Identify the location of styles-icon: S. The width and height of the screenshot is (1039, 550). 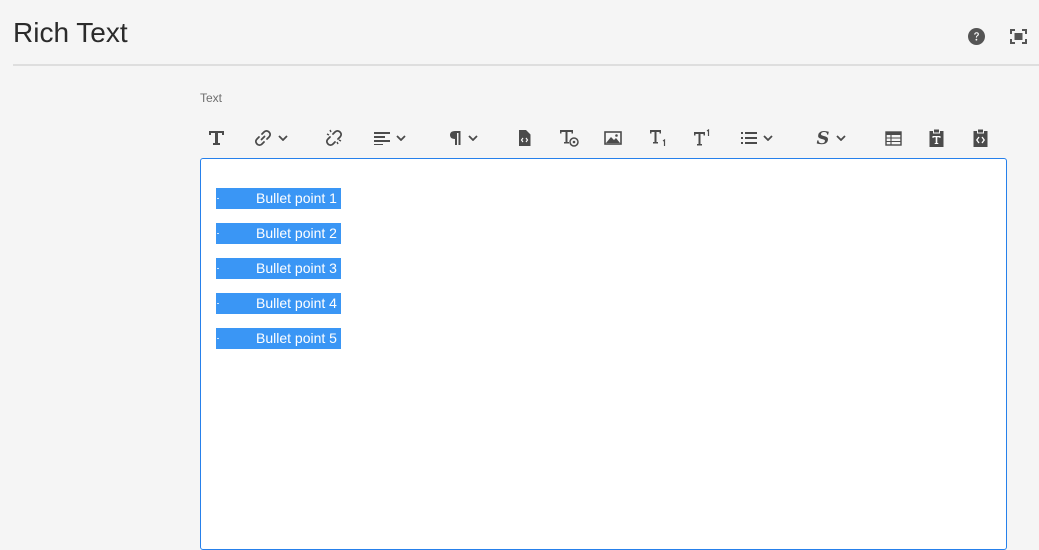
(823, 138).